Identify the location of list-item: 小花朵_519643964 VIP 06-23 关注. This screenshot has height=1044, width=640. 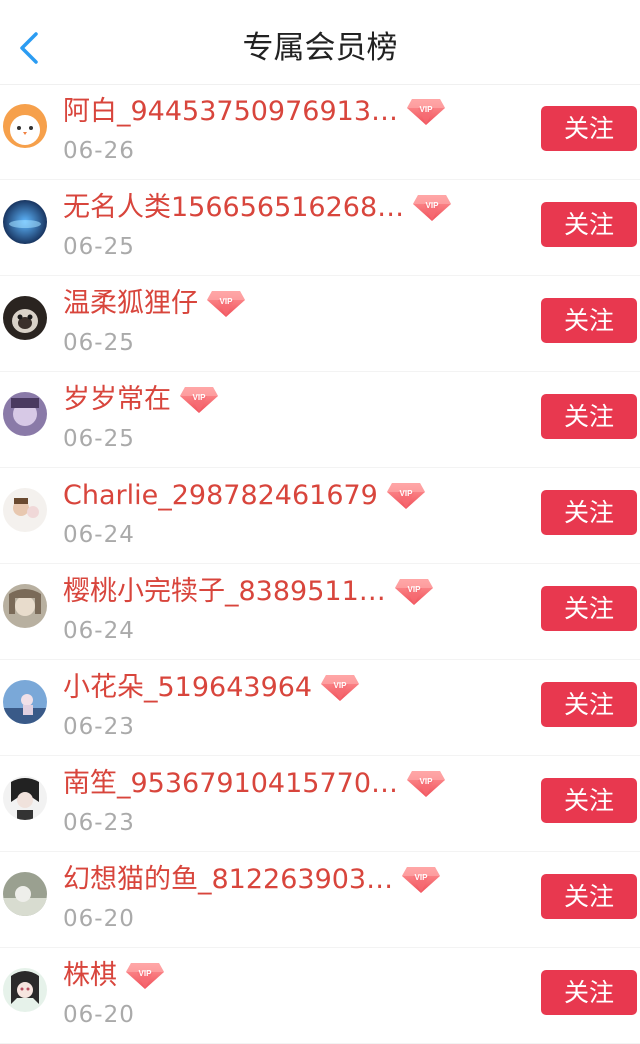
(320, 708).